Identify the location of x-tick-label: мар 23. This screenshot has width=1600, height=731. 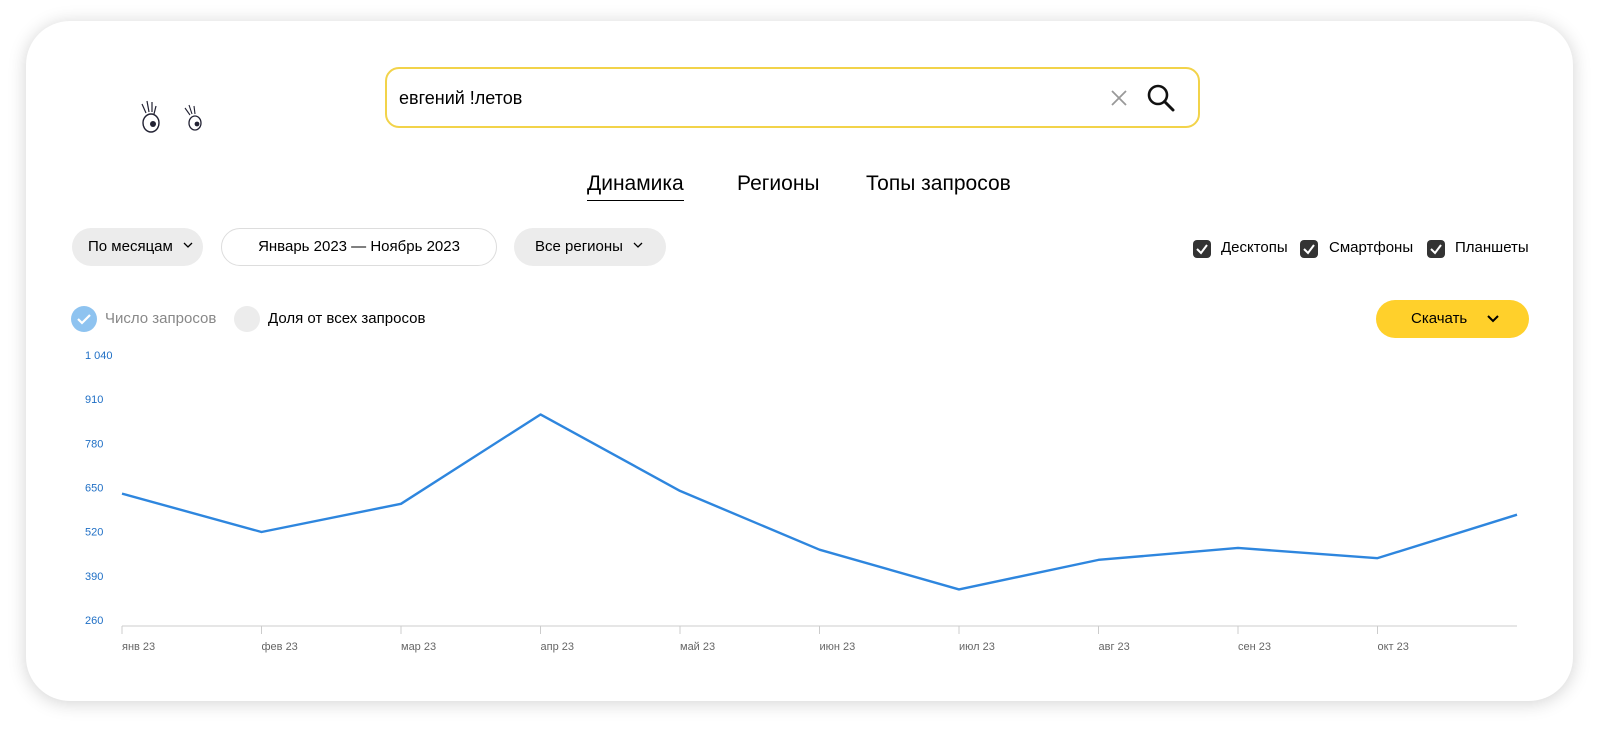
(418, 647).